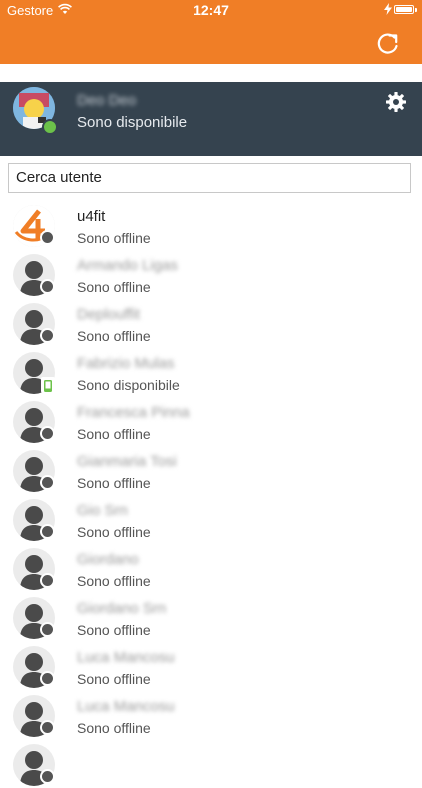 This screenshot has height=788, width=422. What do you see at coordinates (211, 322) in the screenshot?
I see `contact-row: Deplouffit Sono offline` at bounding box center [211, 322].